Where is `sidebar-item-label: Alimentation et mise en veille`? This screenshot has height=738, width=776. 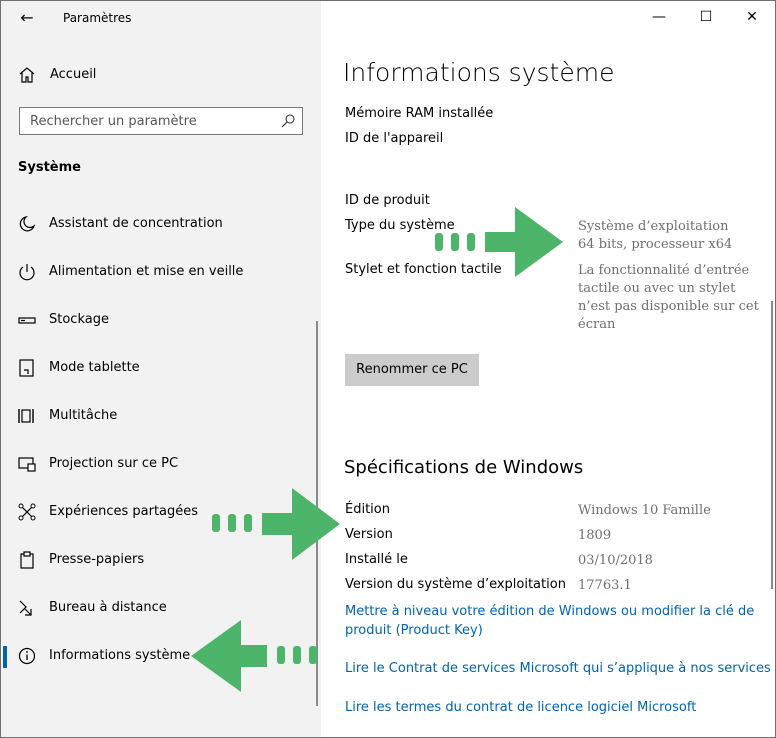
sidebar-item-label: Alimentation et mise en veille is located at coordinates (146, 271).